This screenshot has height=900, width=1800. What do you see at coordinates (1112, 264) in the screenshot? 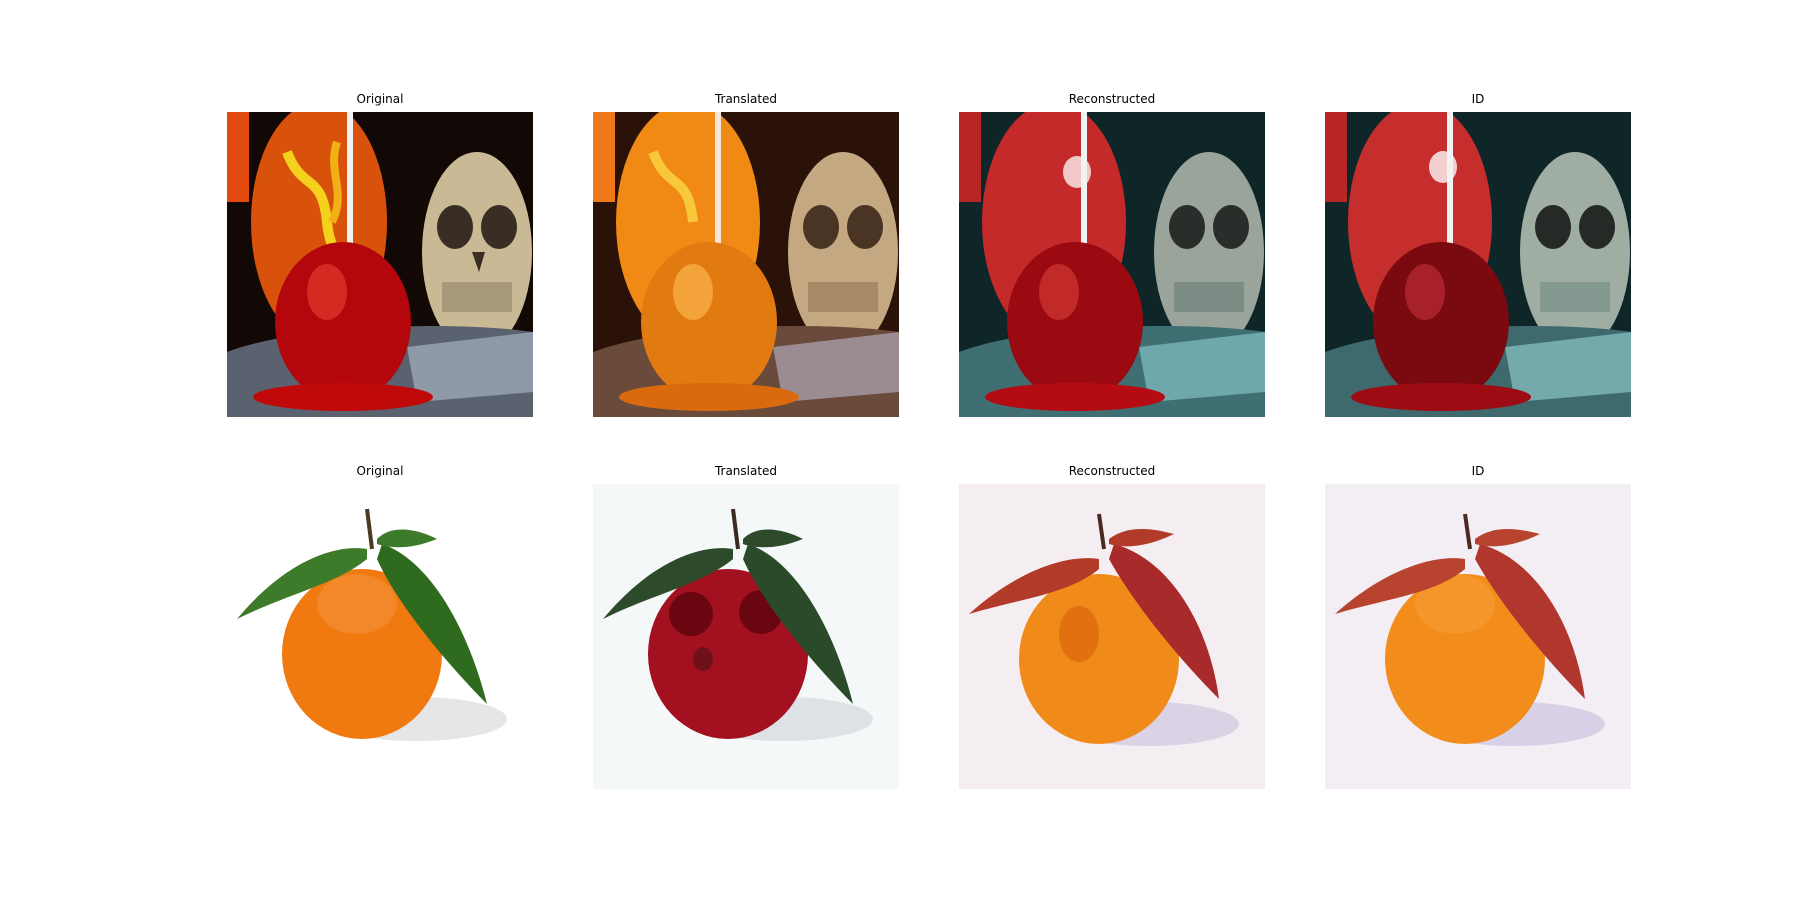
I see `candy-apple-reconstructed-image` at bounding box center [1112, 264].